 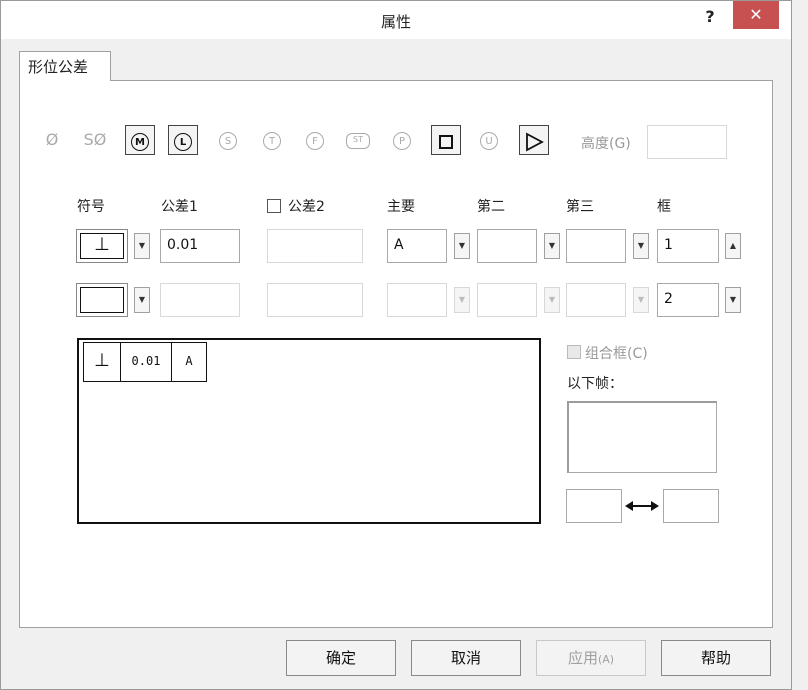 I want to click on tertiary-header: 第三, so click(x=580, y=207).